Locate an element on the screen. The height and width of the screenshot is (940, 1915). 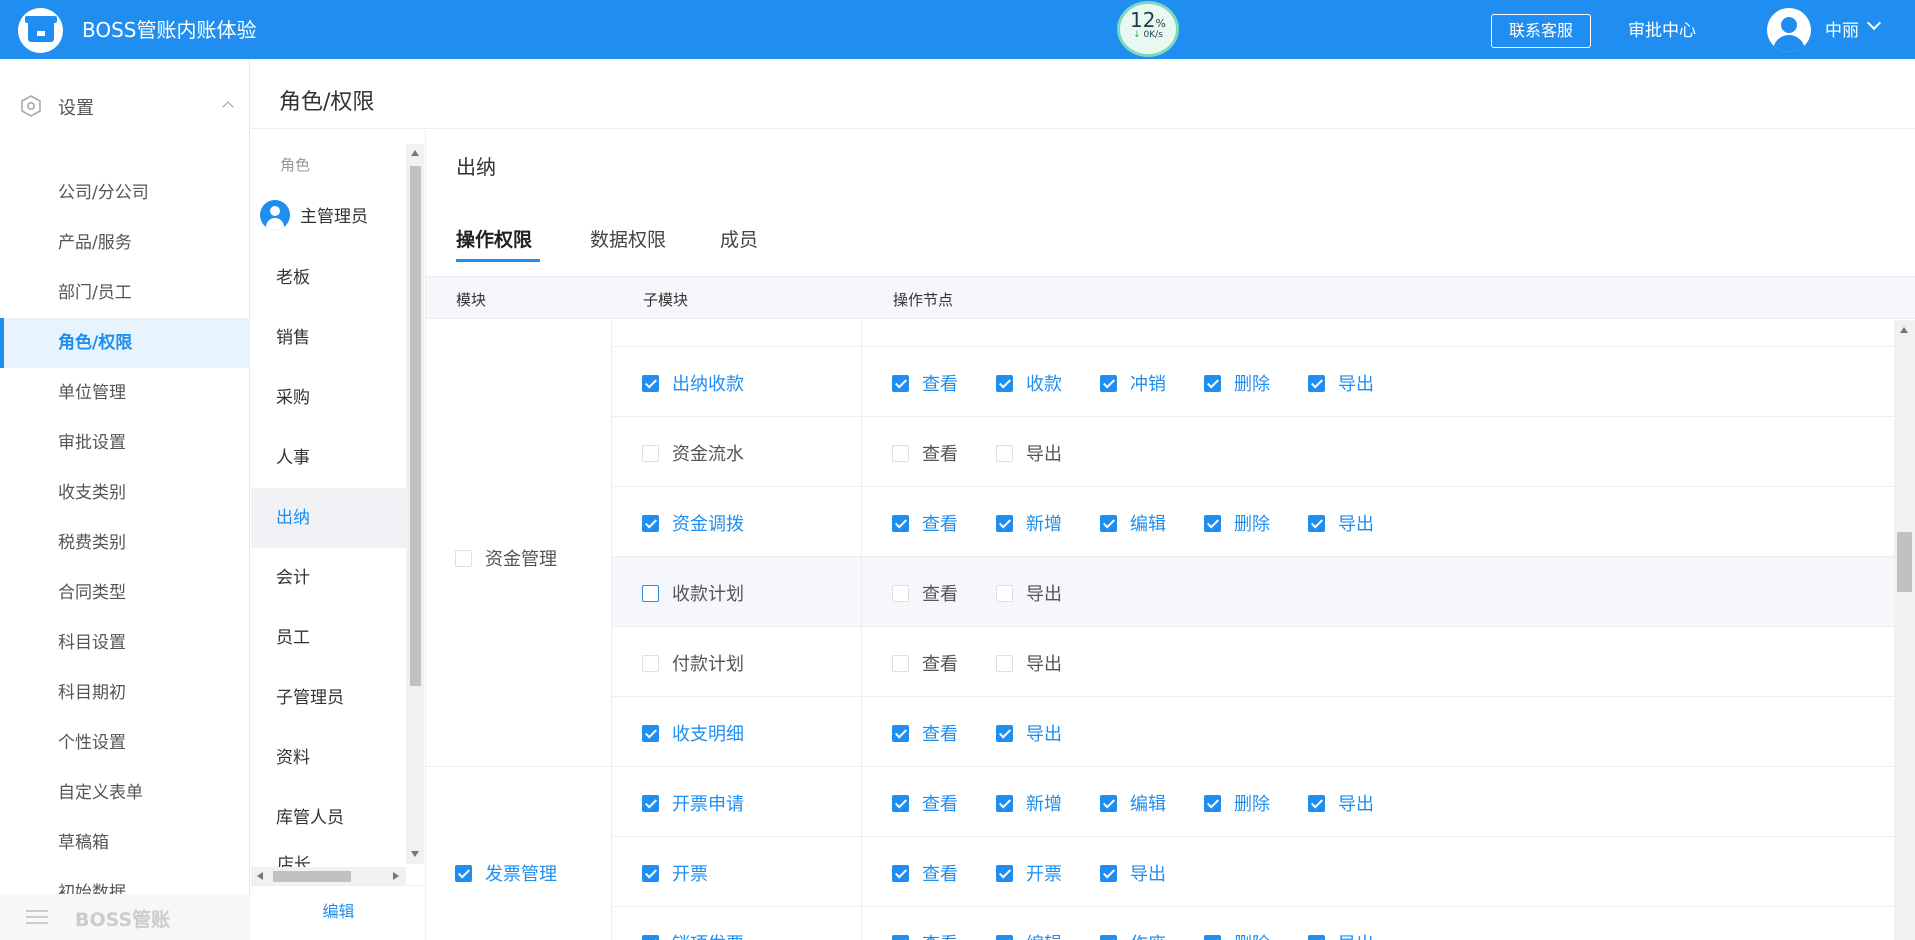
app-logo-icon is located at coordinates (40, 30).